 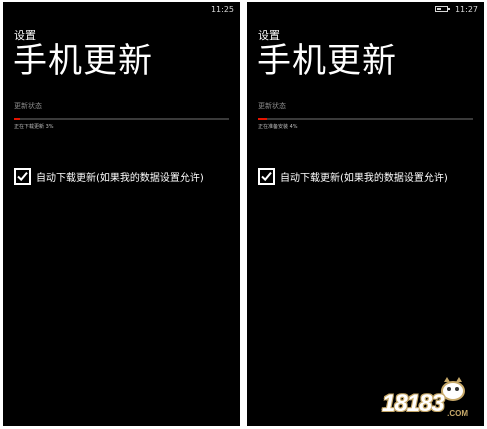 What do you see at coordinates (121, 10) in the screenshot?
I see `status-bar: 11:25` at bounding box center [121, 10].